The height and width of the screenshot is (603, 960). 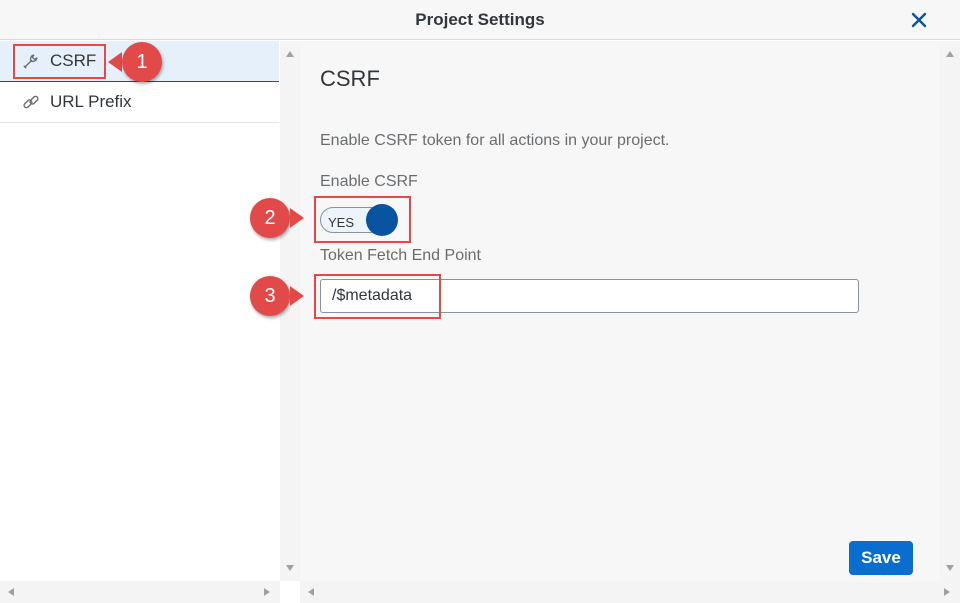 I want to click on close-icon, so click(x=919, y=20).